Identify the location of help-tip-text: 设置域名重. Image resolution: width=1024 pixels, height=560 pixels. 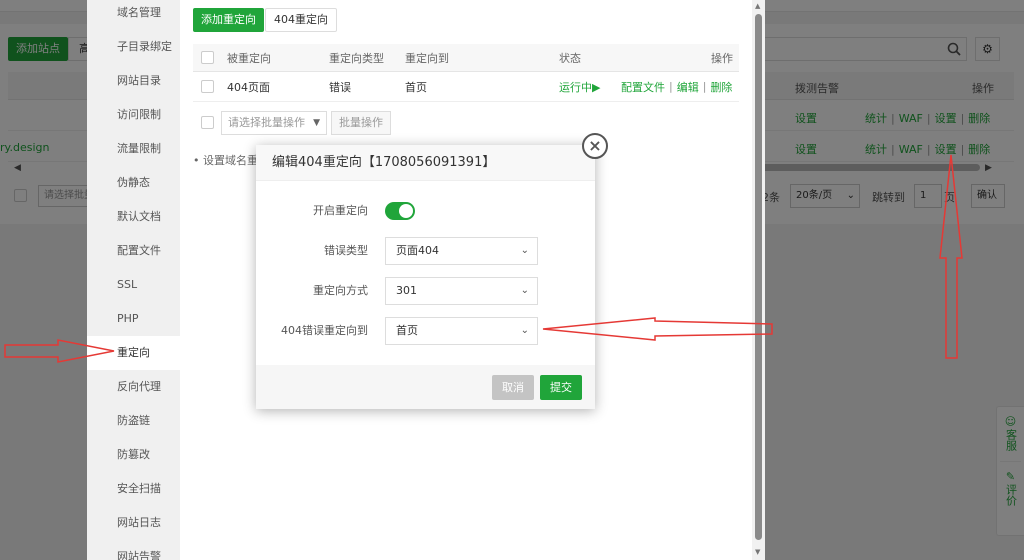
(230, 160).